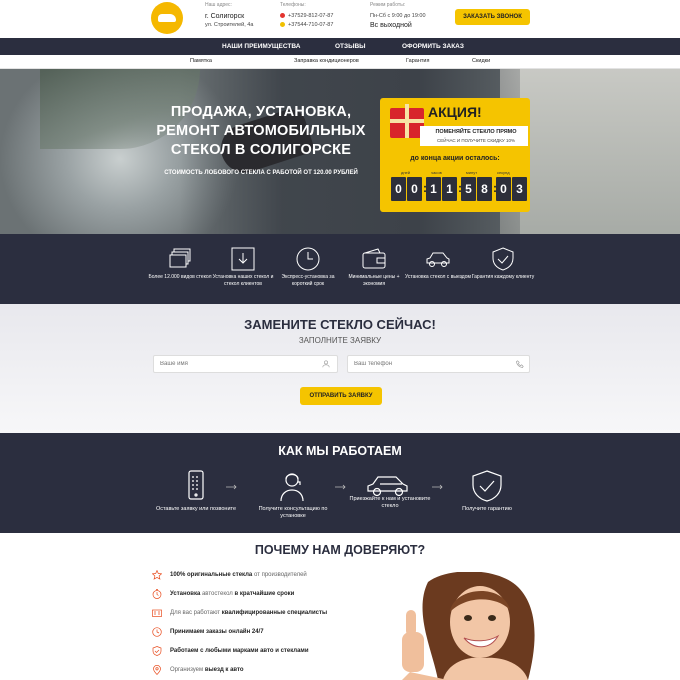  Describe the element at coordinates (217, 632) in the screenshot. I see `trust-text-4: Принимаем заказы онлайн 24/7` at that location.